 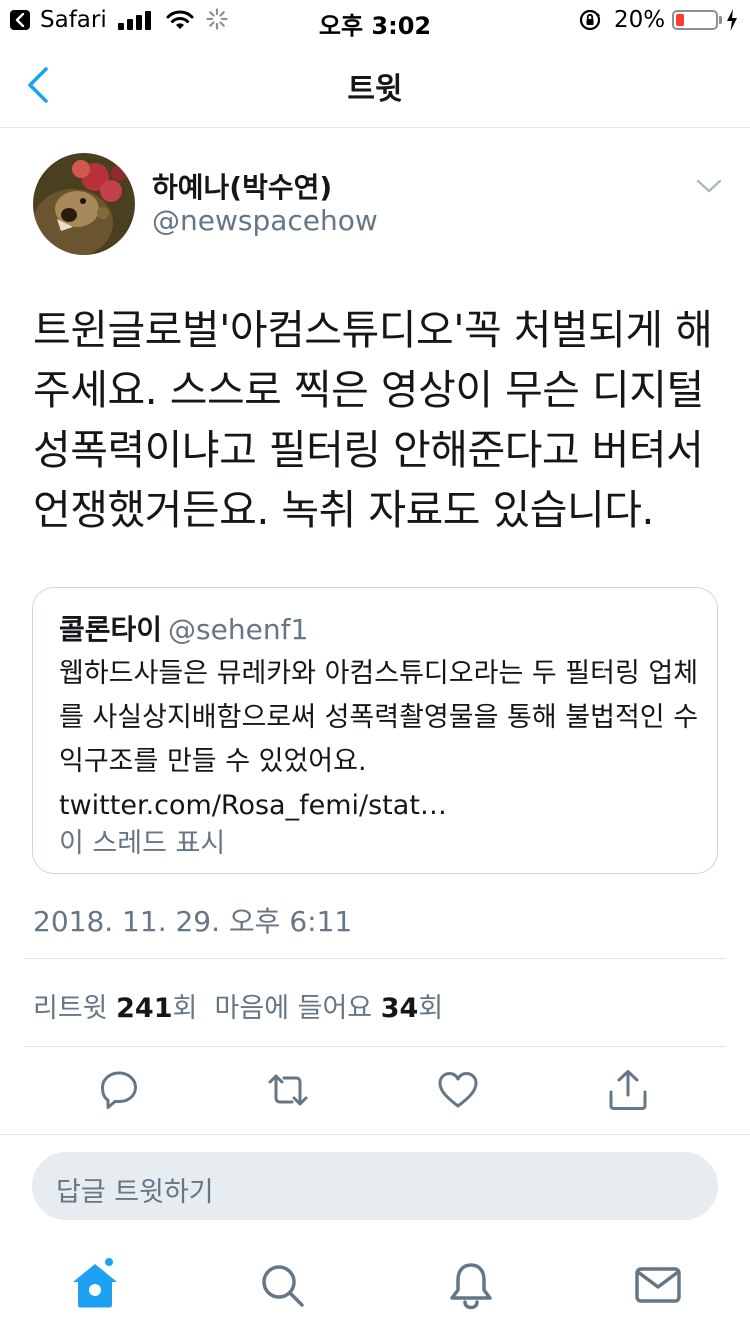 What do you see at coordinates (720, 20) in the screenshot?
I see `battery-tip` at bounding box center [720, 20].